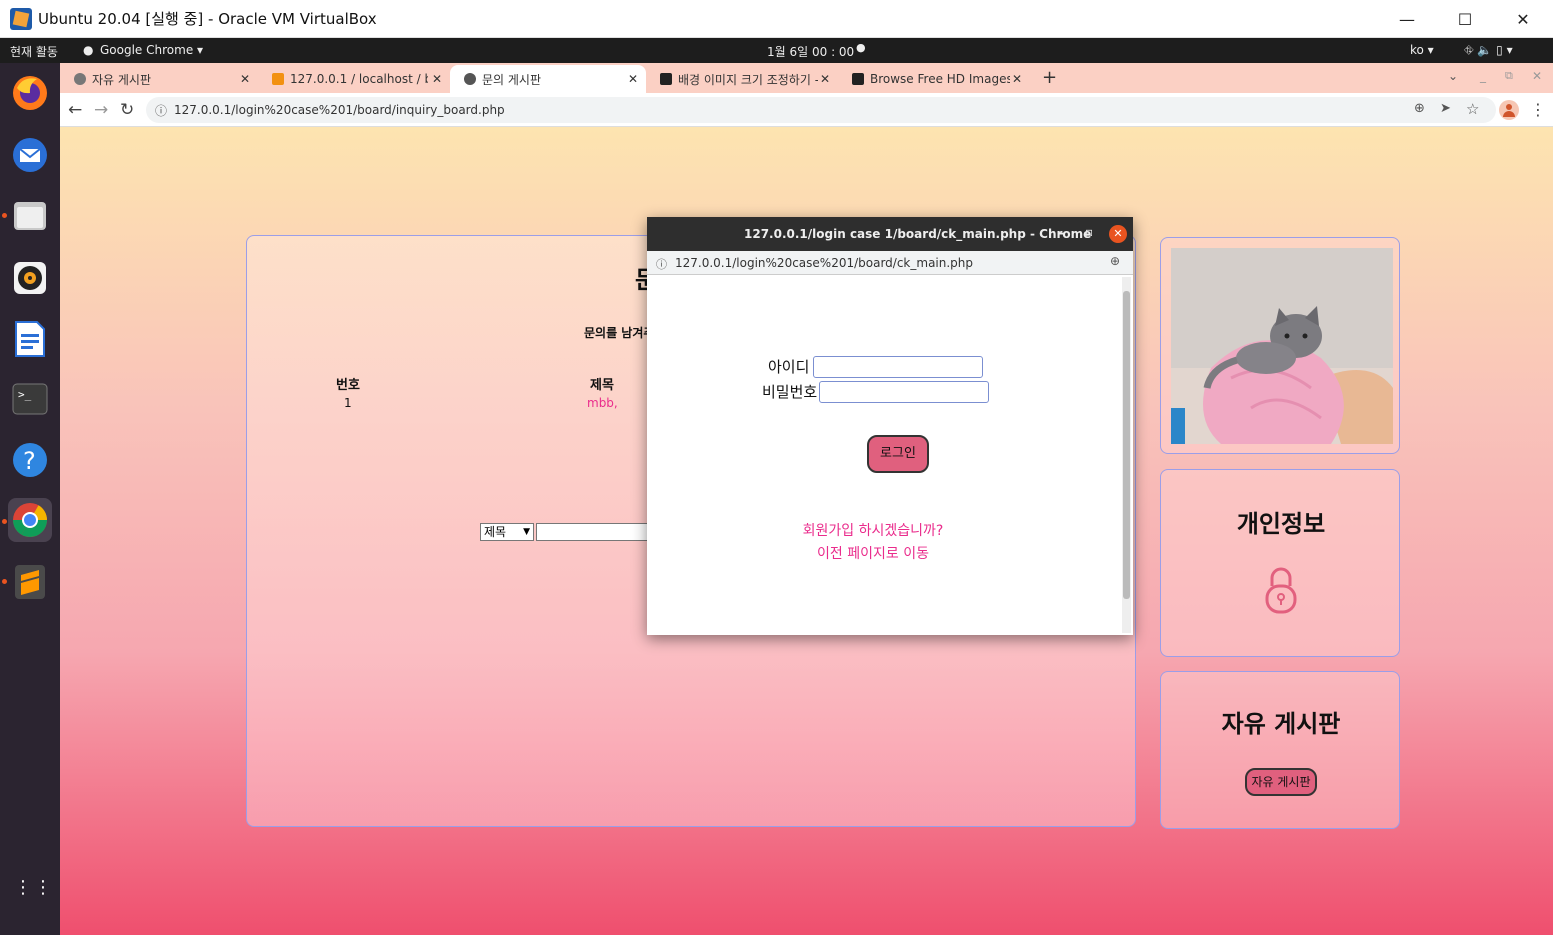  I want to click on popup-body: 아이디 비밀번호 로그인 회원가입 하시겠습니까? 이전 페이지로 이동, so click(890, 455).